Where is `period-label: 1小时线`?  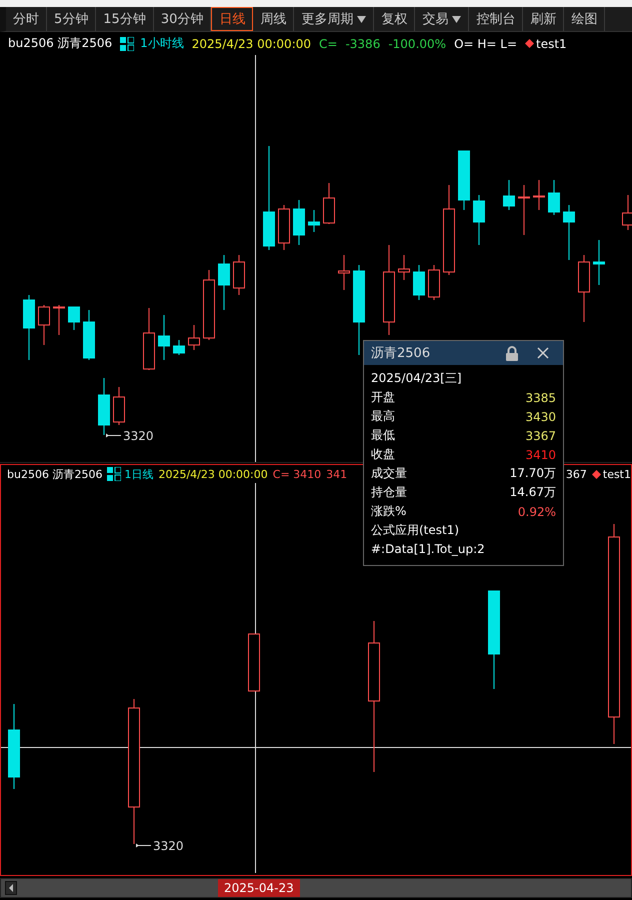
period-label: 1小时线 is located at coordinates (162, 43).